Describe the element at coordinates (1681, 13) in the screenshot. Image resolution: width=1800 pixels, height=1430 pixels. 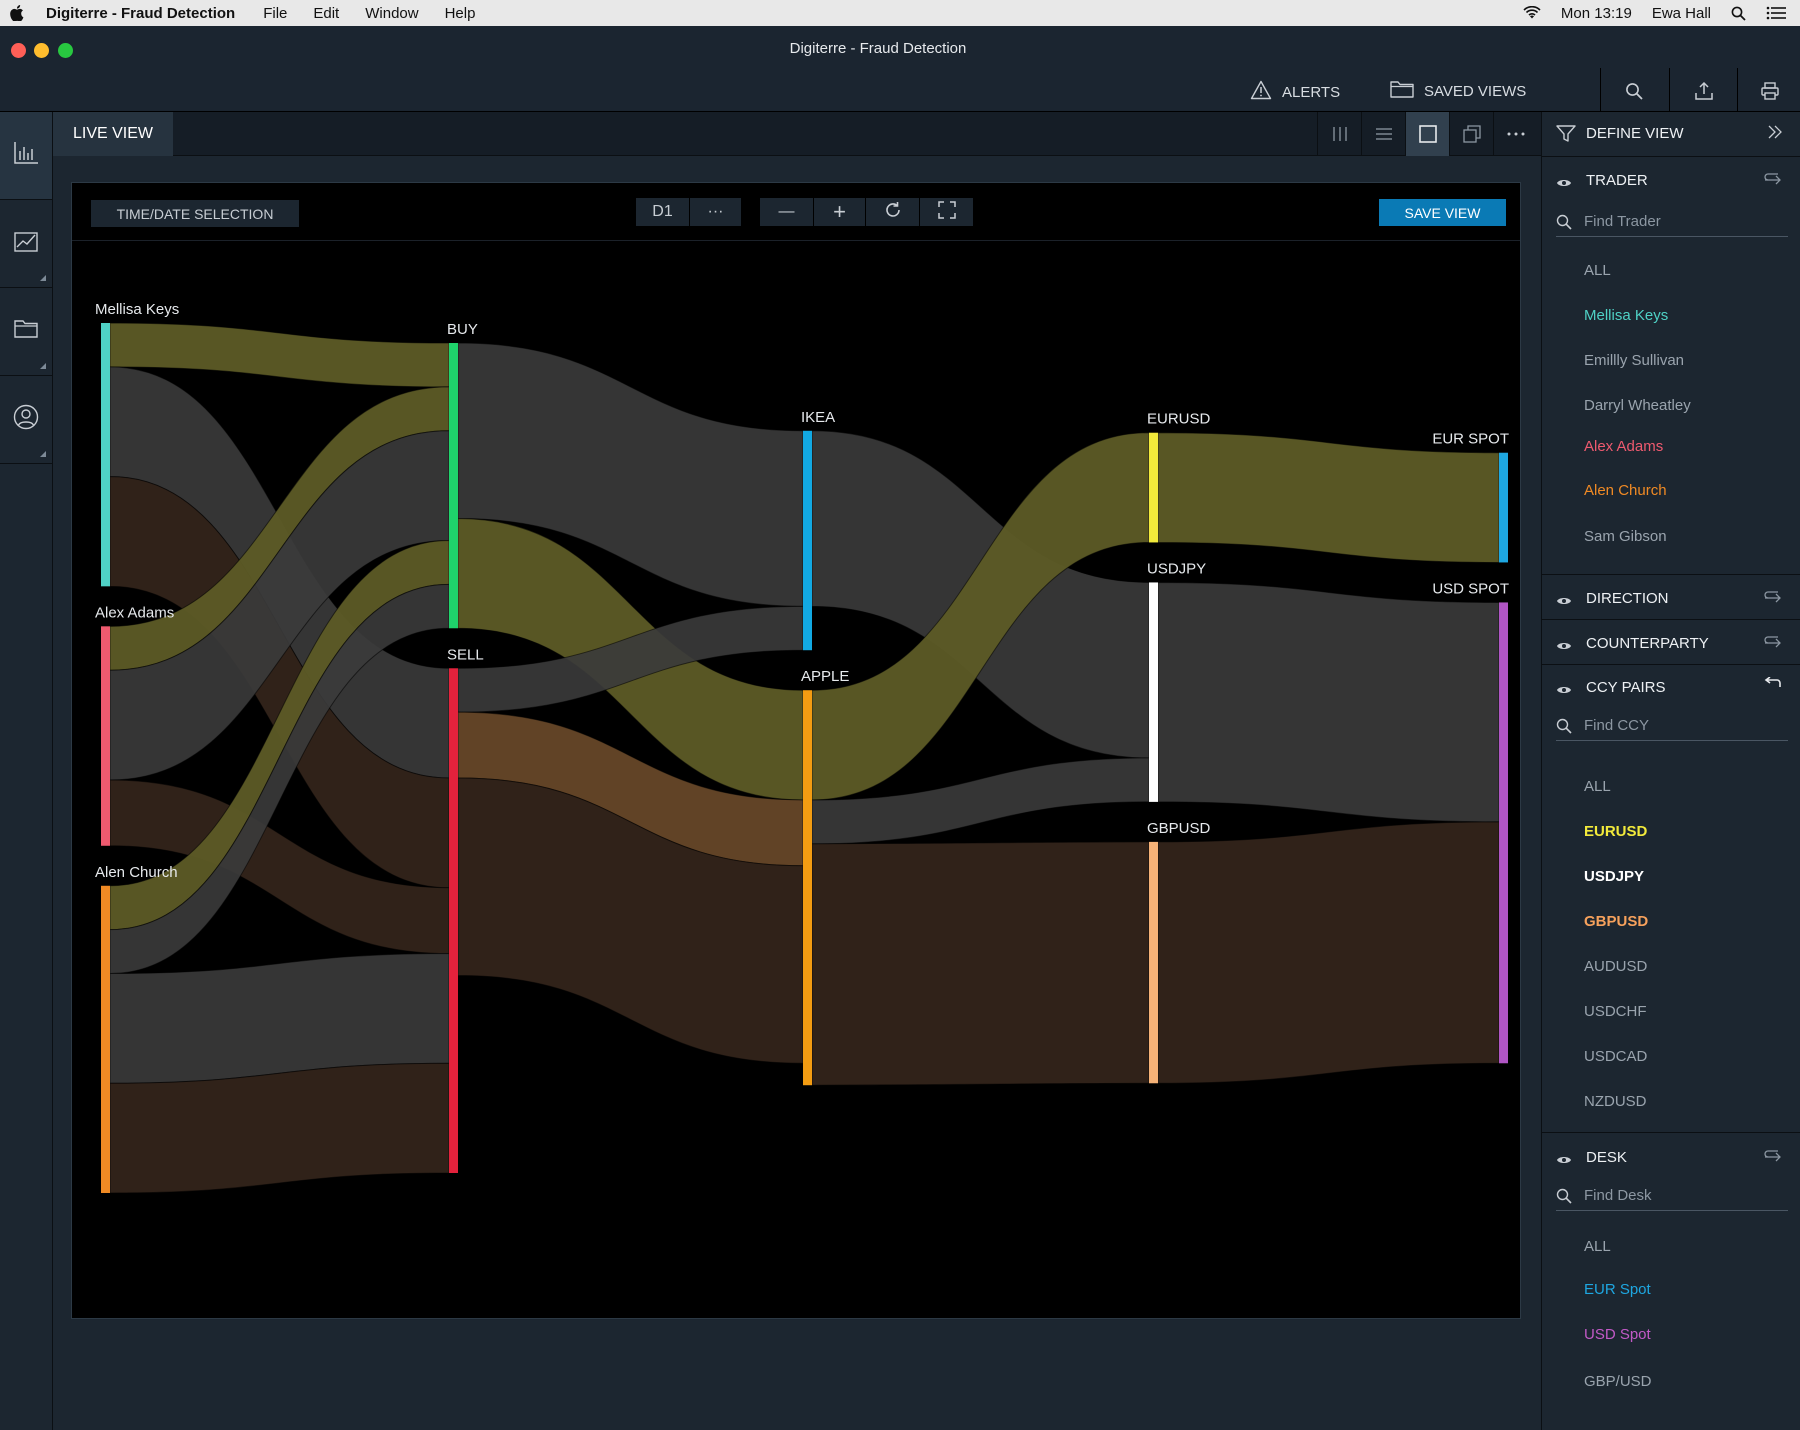
I see `menubar-user: Ewa Hall` at that location.